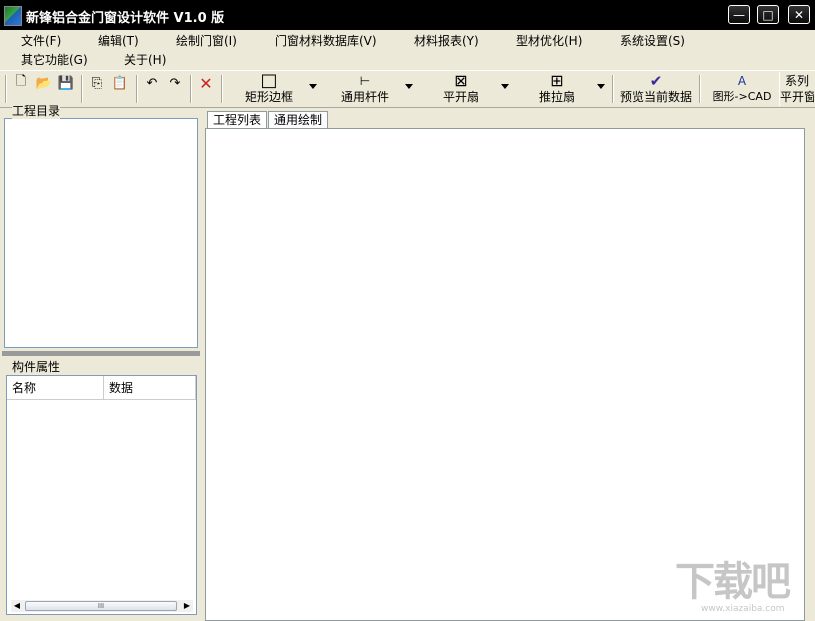 The width and height of the screenshot is (815, 621). I want to click on title-bar: 新锋铝合金门窗设计软件 V1.0 版 — □ ✕, so click(407, 15).